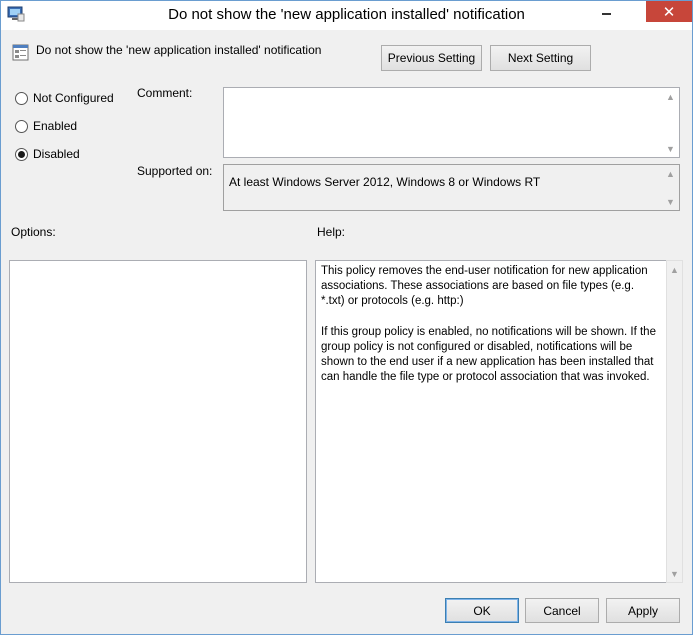  What do you see at coordinates (670, 122) in the screenshot?
I see `comment-scrollbar: ▲ ▼` at bounding box center [670, 122].